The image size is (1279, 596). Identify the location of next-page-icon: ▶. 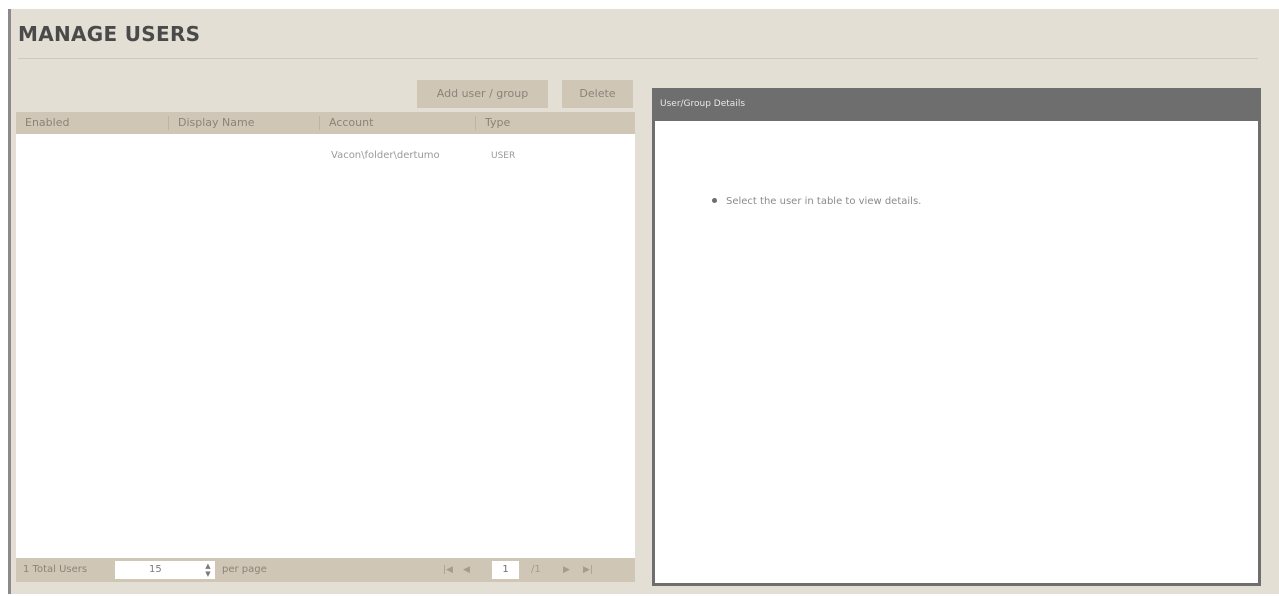
(566, 570).